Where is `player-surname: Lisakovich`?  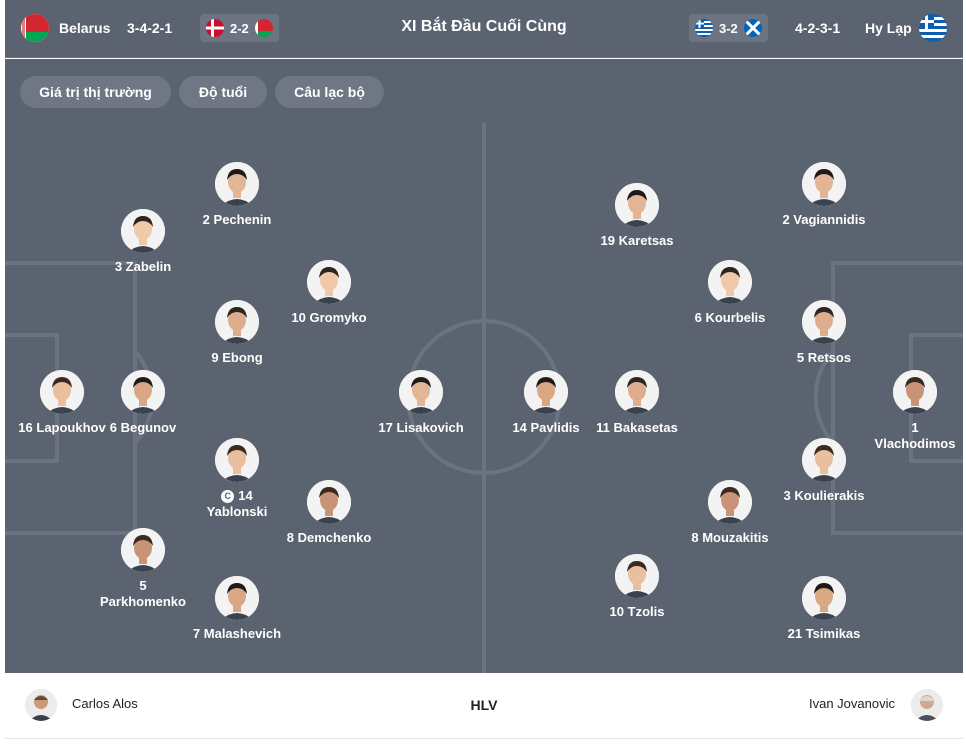
player-surname: Lisakovich is located at coordinates (430, 427).